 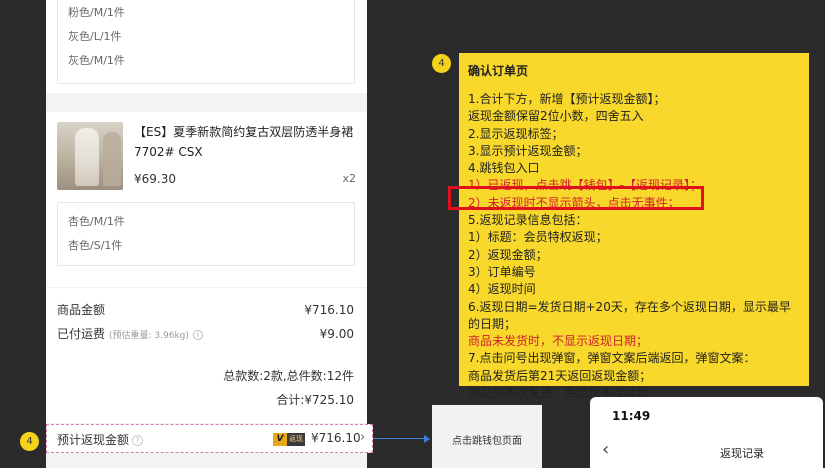 What do you see at coordinates (95, 245) in the screenshot?
I see `variant-item: 杏色/S/1件` at bounding box center [95, 245].